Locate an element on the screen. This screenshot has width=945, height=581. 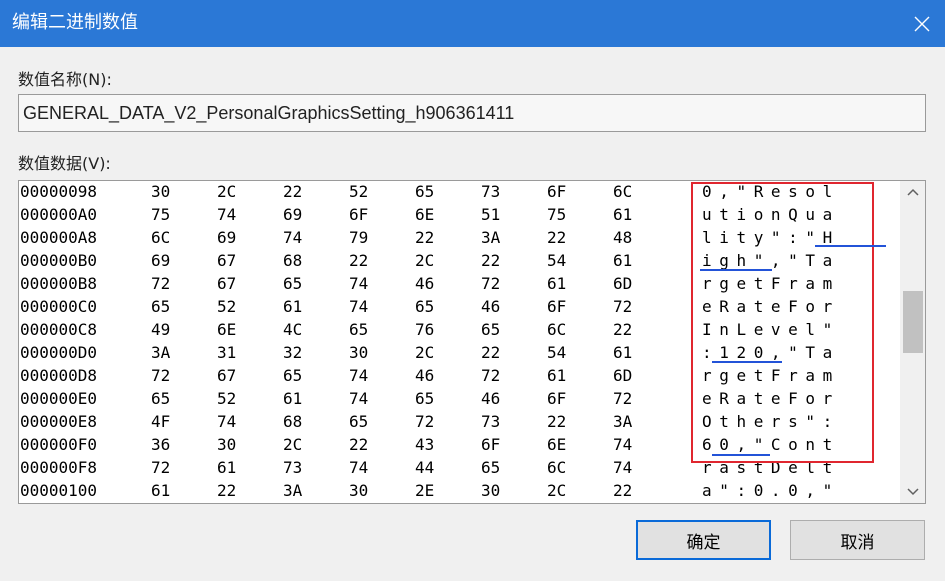
hex-byte: 32 is located at coordinates (292, 352).